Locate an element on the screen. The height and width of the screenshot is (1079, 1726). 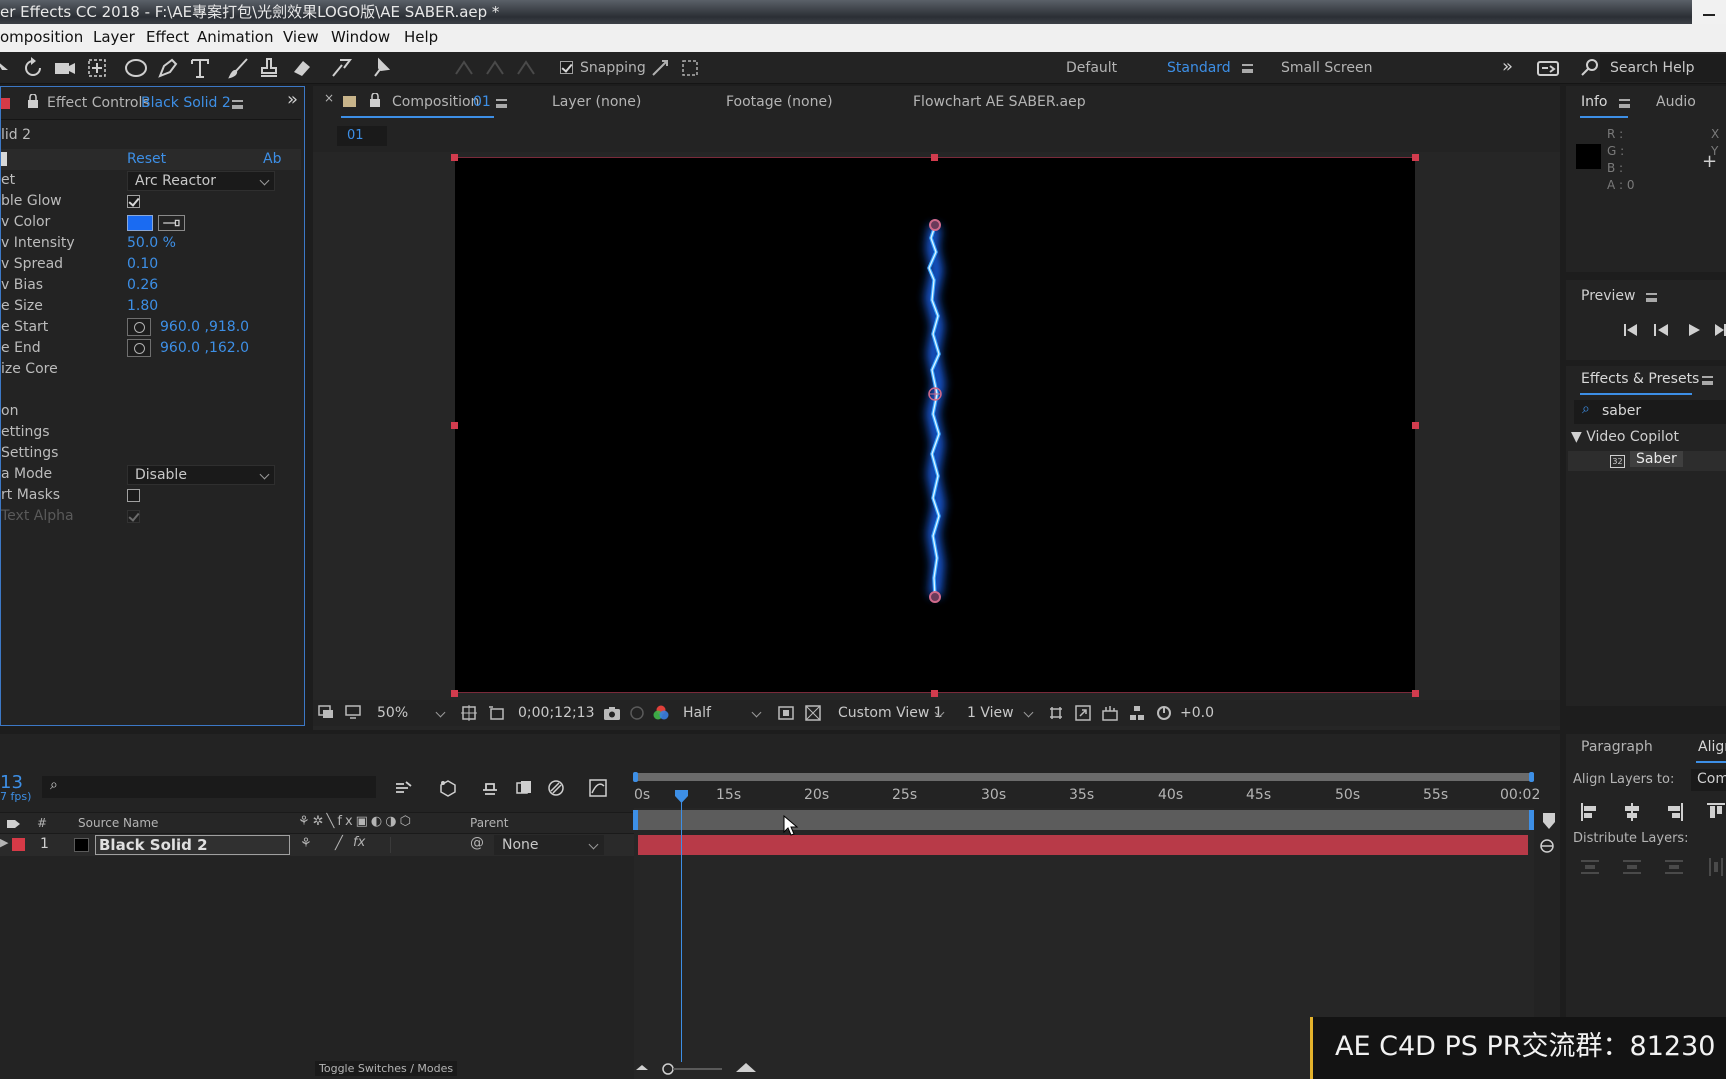
effect-controls-menu-icon is located at coordinates (237, 104).